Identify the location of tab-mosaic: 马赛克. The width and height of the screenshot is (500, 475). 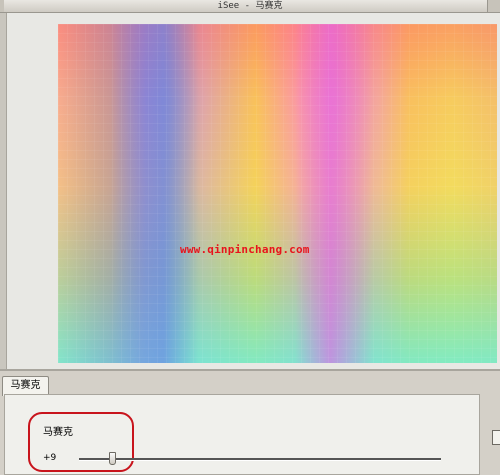
(25, 386).